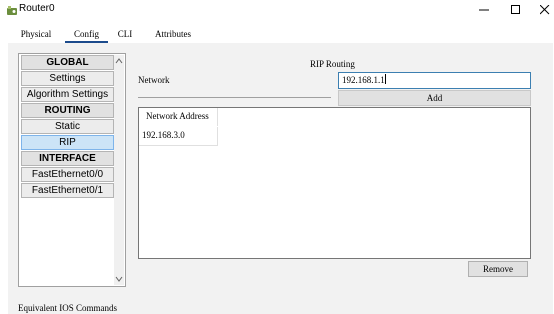 The height and width of the screenshot is (314, 554). What do you see at coordinates (498, 269) in the screenshot?
I see `remove-button: Remove` at bounding box center [498, 269].